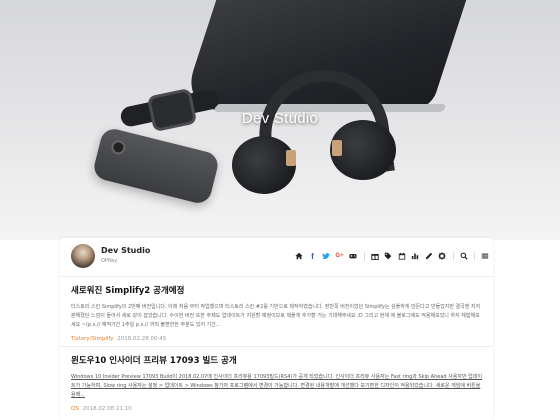  I want to click on blog-name: Dev Studio, so click(125, 250).